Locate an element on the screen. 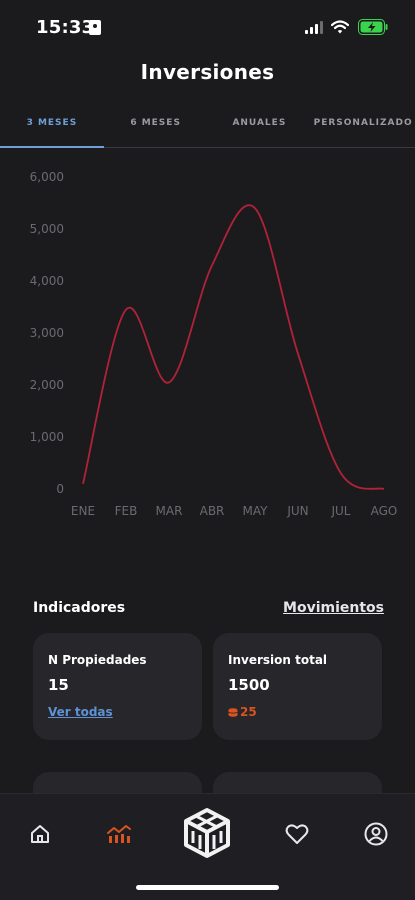 The width and height of the screenshot is (415, 900). card-label: Inversion total is located at coordinates (278, 660).